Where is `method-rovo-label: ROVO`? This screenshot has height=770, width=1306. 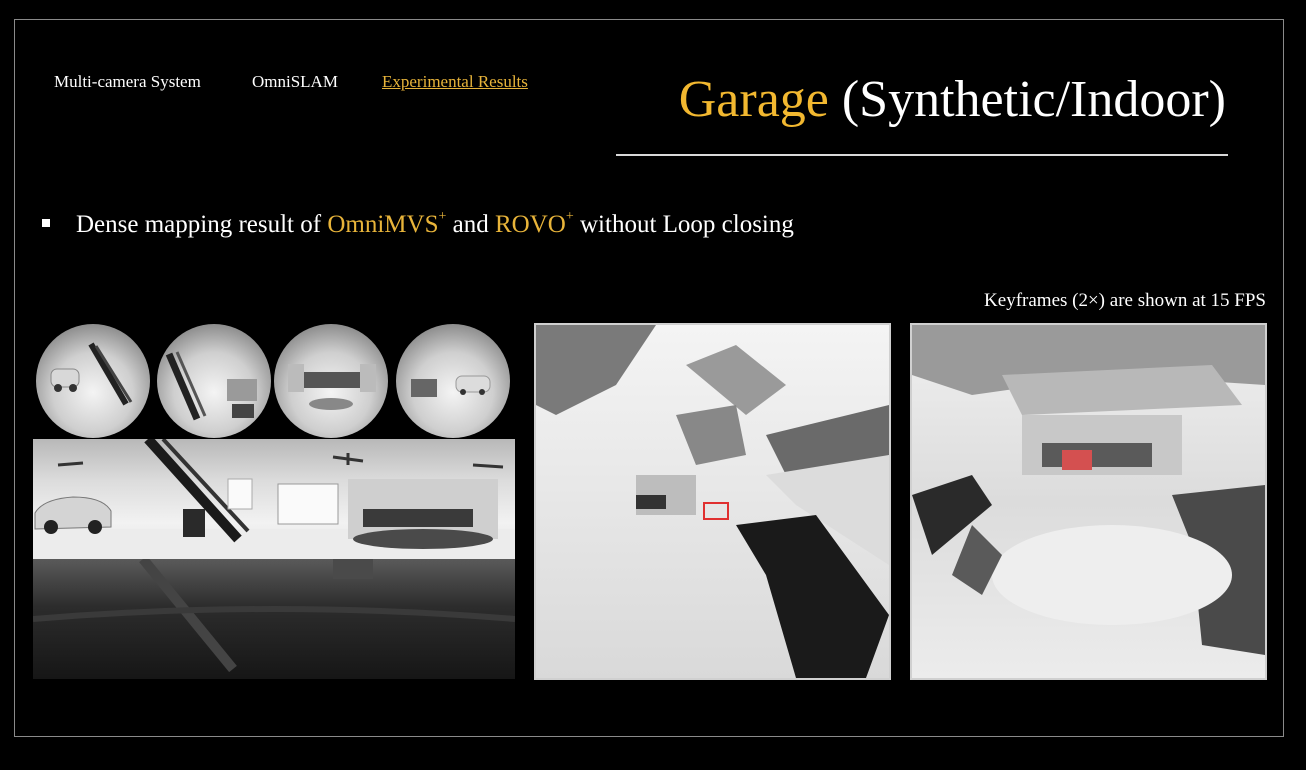
method-rovo-label: ROVO is located at coordinates (530, 224).